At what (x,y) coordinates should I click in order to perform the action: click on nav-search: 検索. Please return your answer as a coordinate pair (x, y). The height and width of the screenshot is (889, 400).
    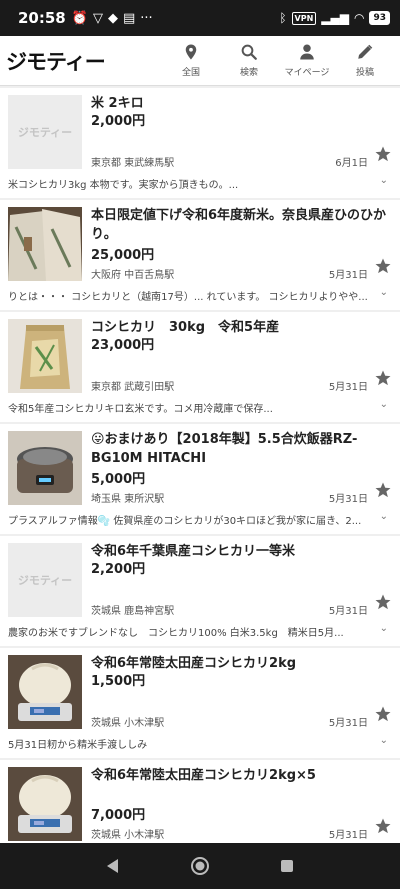
    Looking at the image, I should click on (249, 60).